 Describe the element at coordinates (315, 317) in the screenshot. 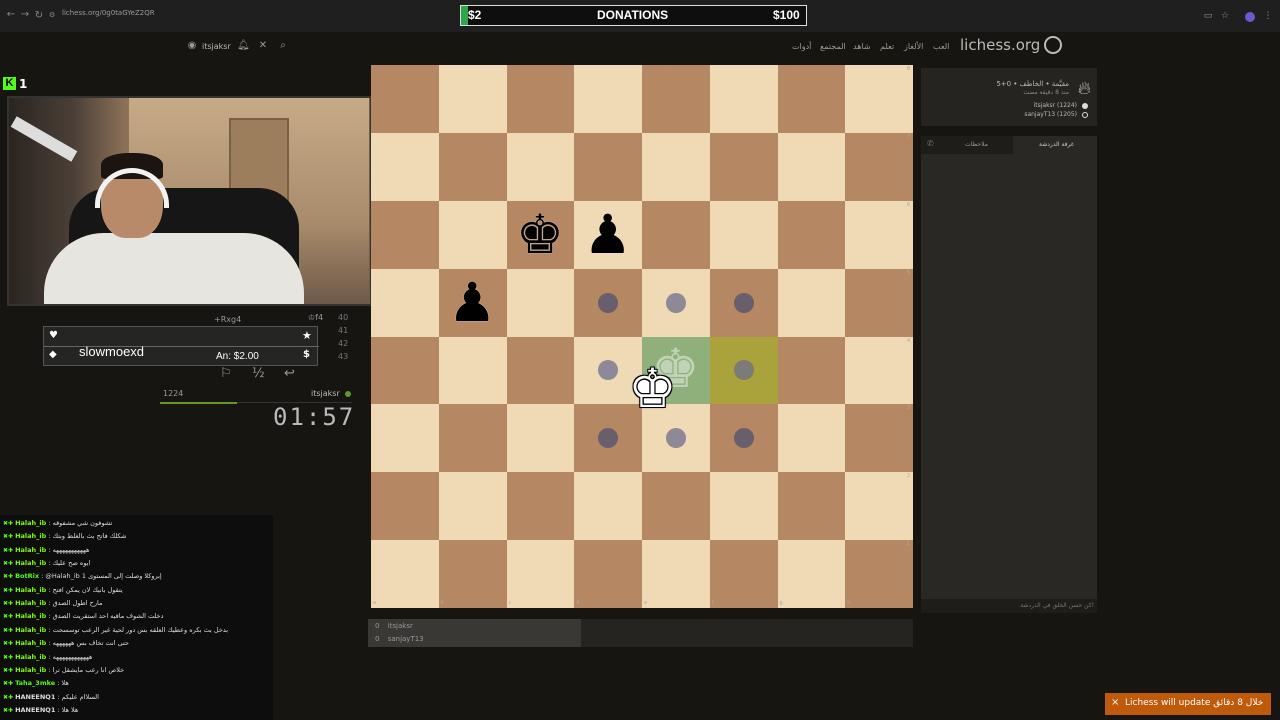

I see `move-san: ♔f4` at that location.